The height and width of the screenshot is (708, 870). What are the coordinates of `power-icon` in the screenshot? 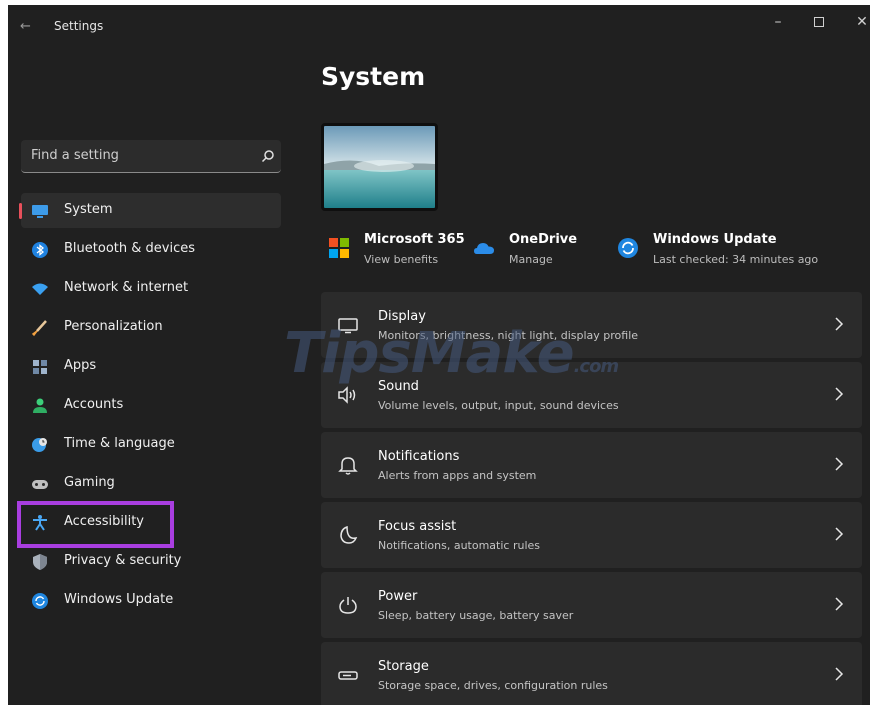 It's located at (348, 605).